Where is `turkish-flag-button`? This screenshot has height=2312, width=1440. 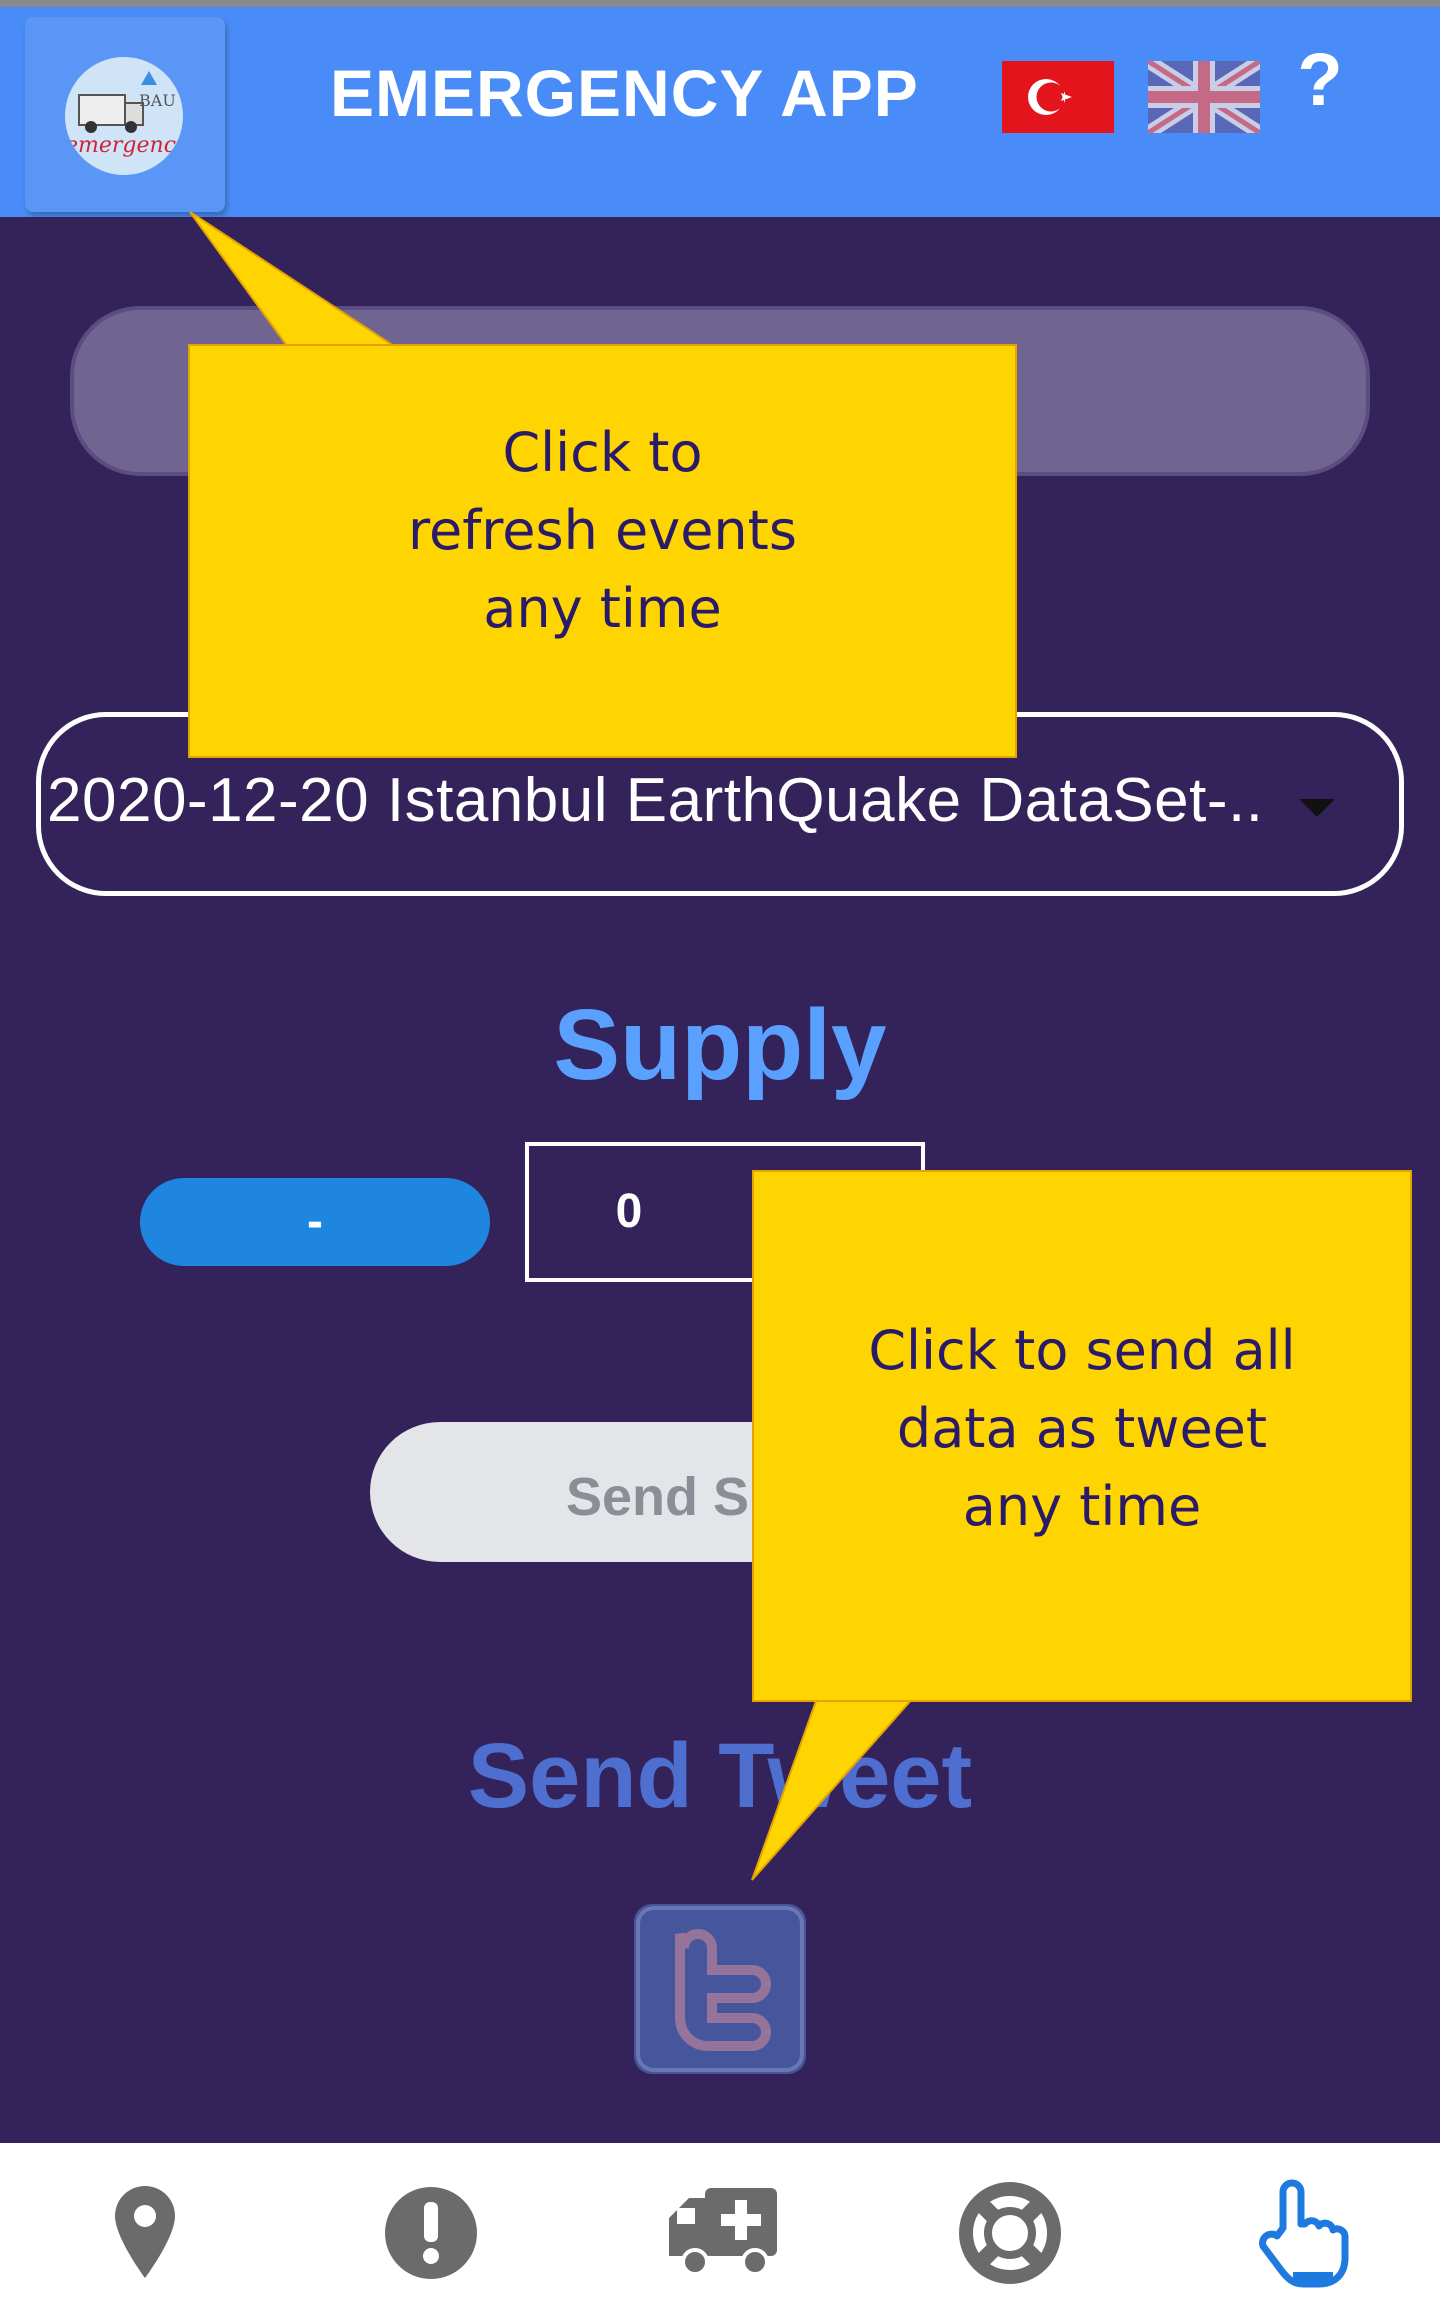 turkish-flag-button is located at coordinates (1058, 97).